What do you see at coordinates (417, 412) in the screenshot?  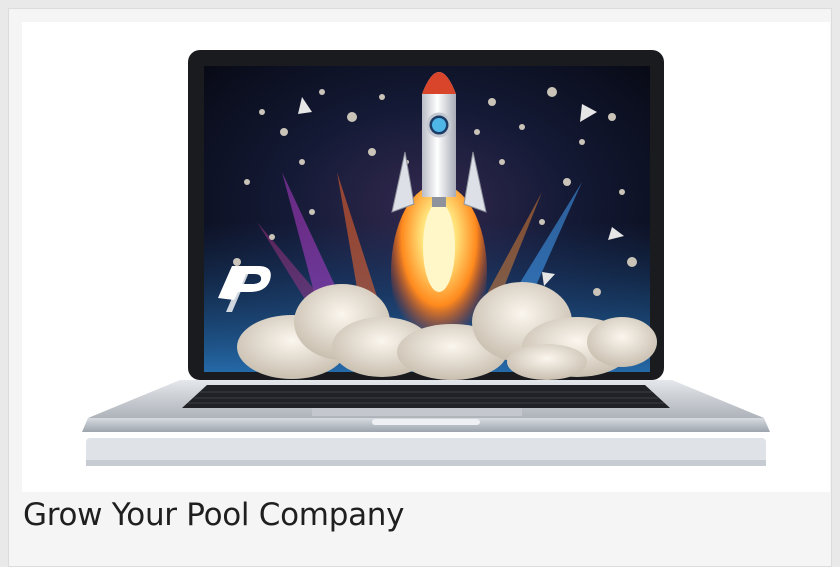 I see `trackpad` at bounding box center [417, 412].